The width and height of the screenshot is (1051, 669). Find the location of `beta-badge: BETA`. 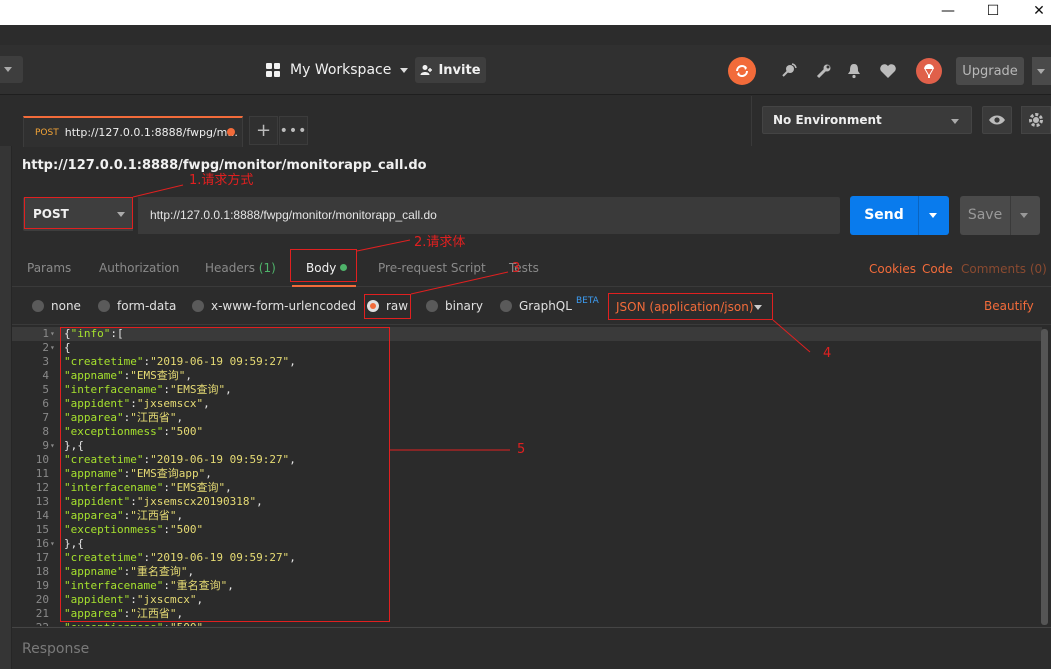

beta-badge: BETA is located at coordinates (587, 301).